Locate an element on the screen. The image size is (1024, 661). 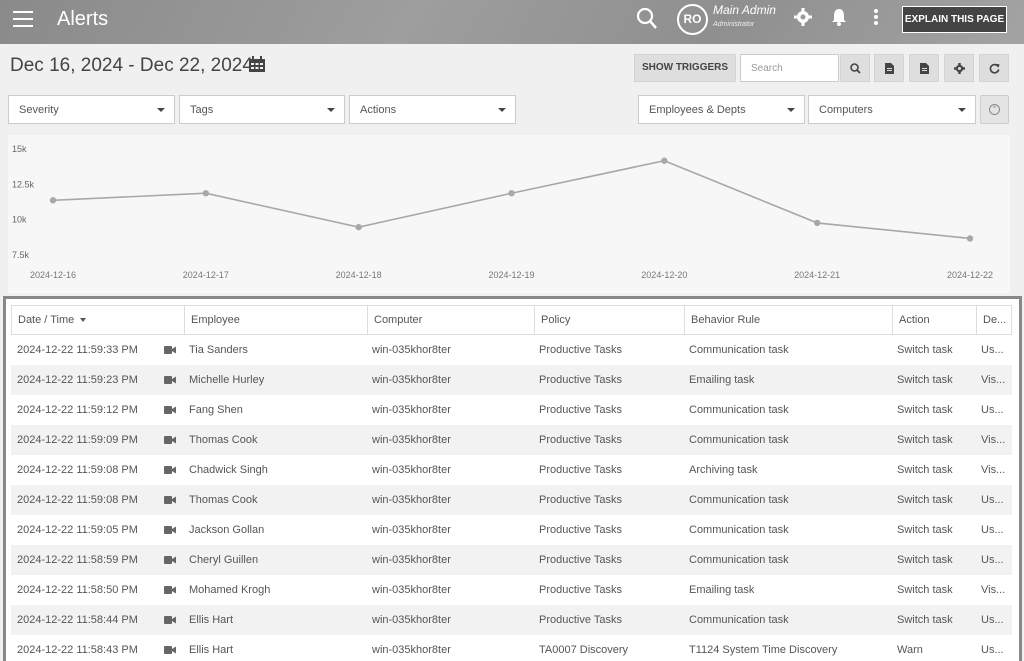
column-header: Employee is located at coordinates (275, 320).